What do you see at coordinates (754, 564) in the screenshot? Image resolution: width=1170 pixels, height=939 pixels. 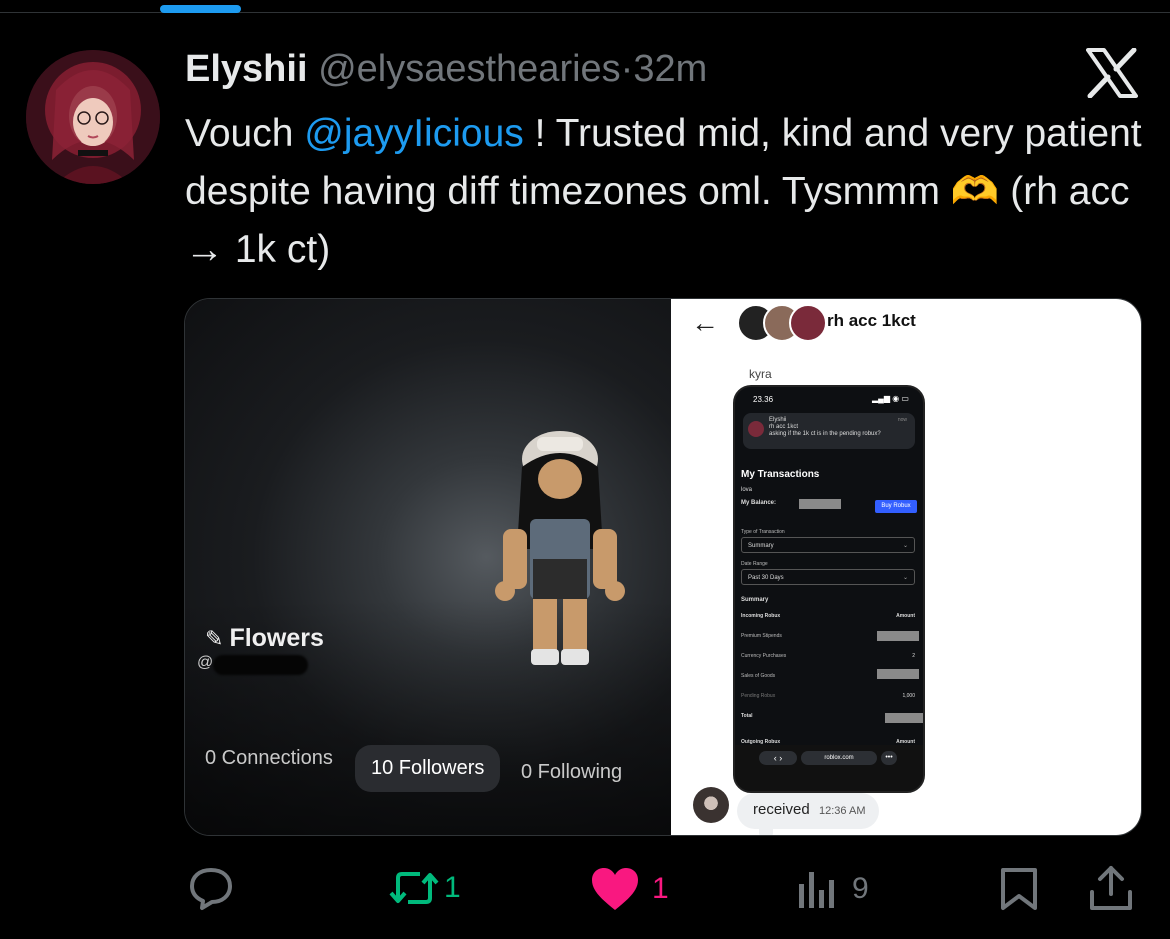 I see `range-label: Date Range` at bounding box center [754, 564].